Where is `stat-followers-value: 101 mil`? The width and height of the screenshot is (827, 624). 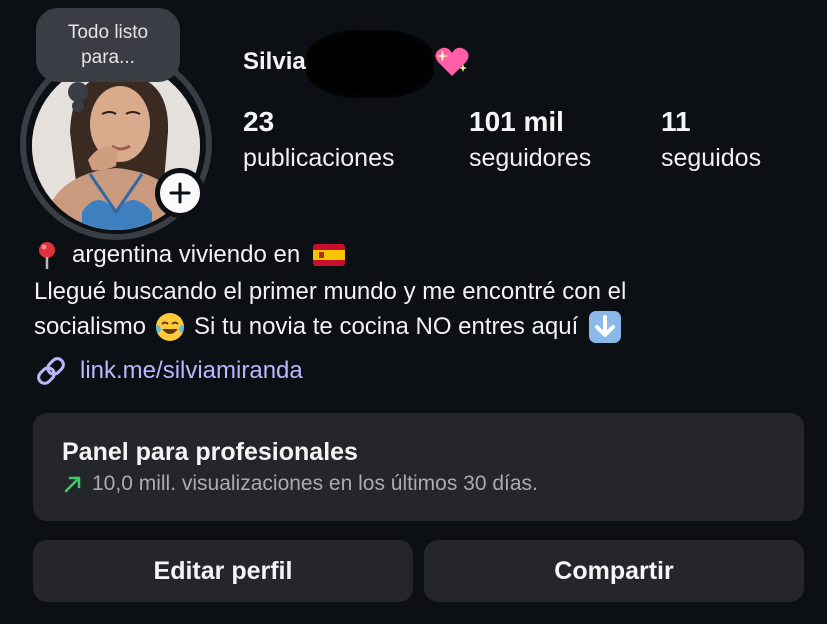 stat-followers-value: 101 mil is located at coordinates (516, 121).